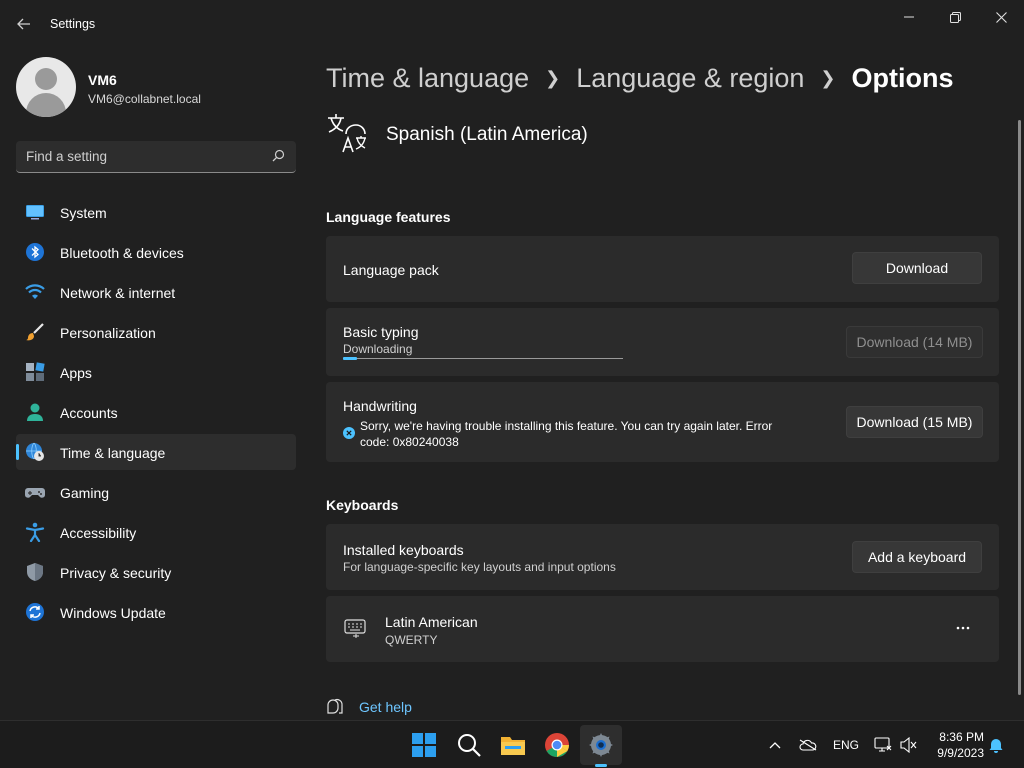 The width and height of the screenshot is (1024, 768). I want to click on basic-typing-title: Basic typing, so click(381, 332).